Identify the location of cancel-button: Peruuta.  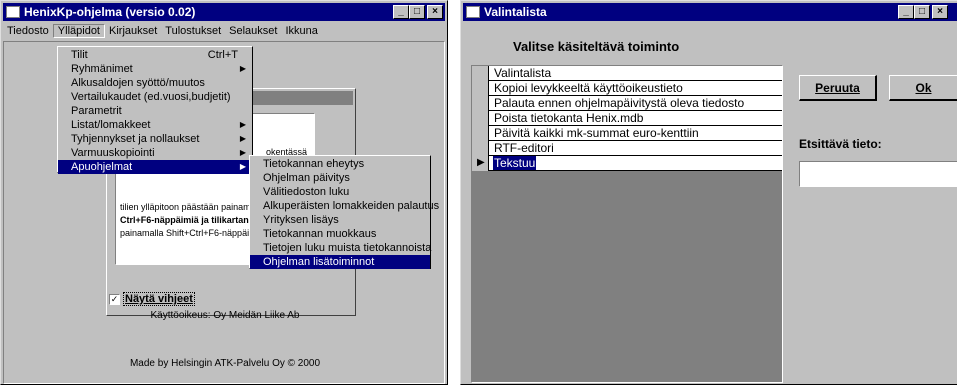
(838, 88).